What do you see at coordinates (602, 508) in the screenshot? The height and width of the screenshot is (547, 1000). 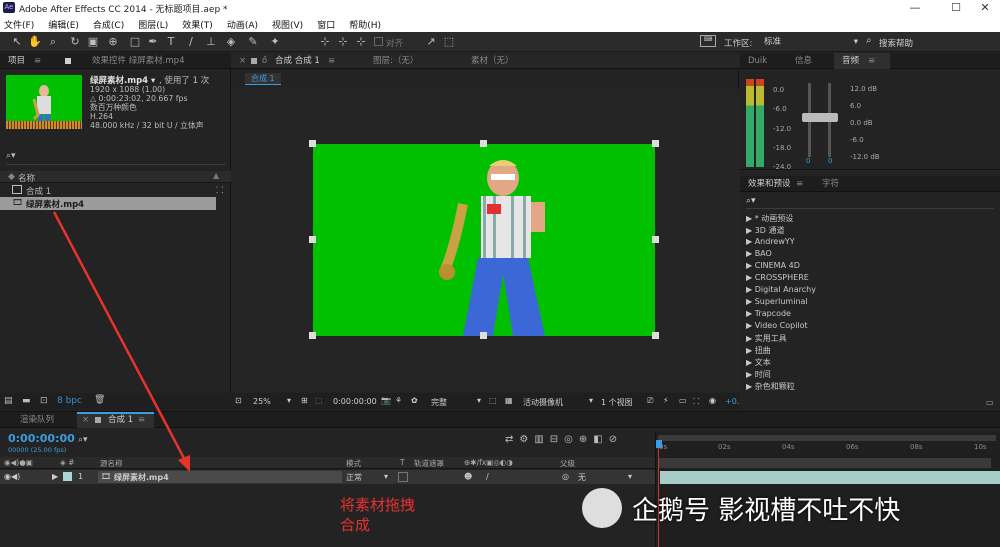 I see `penguin-logo-icon` at bounding box center [602, 508].